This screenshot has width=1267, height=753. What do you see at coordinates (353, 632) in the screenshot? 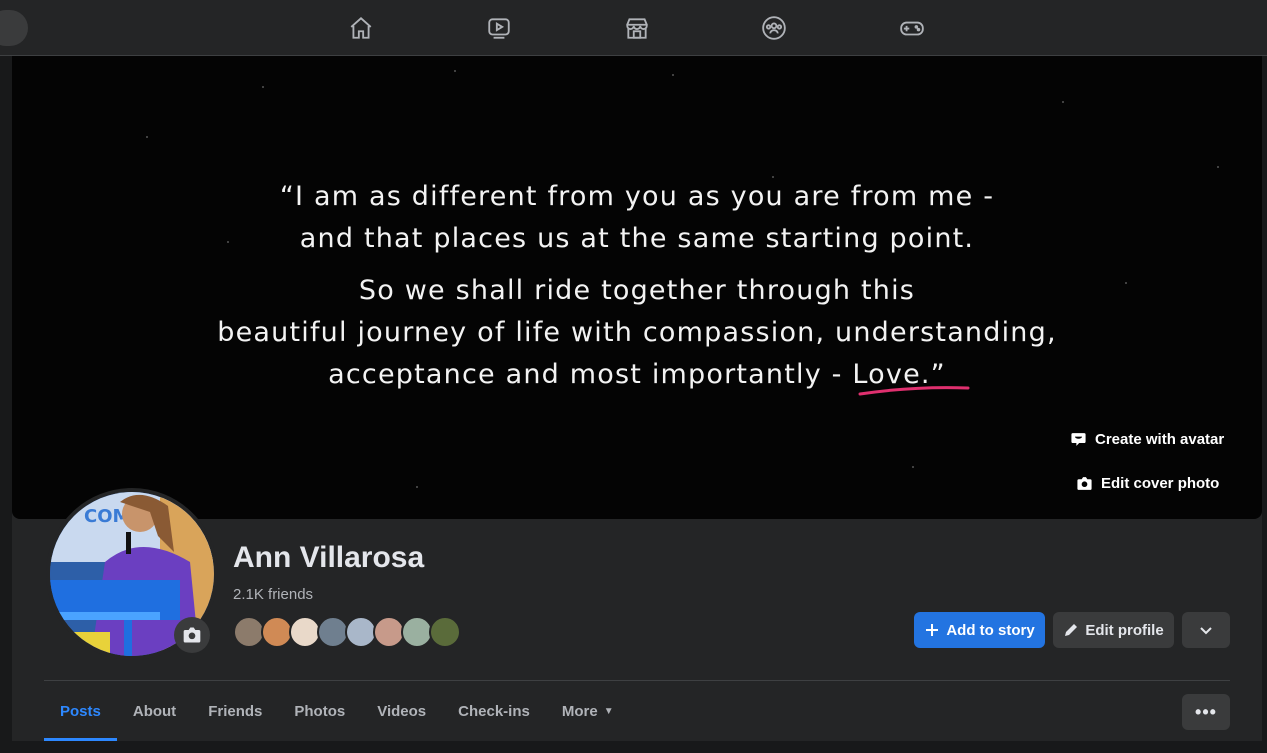
I see `friend-avatars-row` at bounding box center [353, 632].